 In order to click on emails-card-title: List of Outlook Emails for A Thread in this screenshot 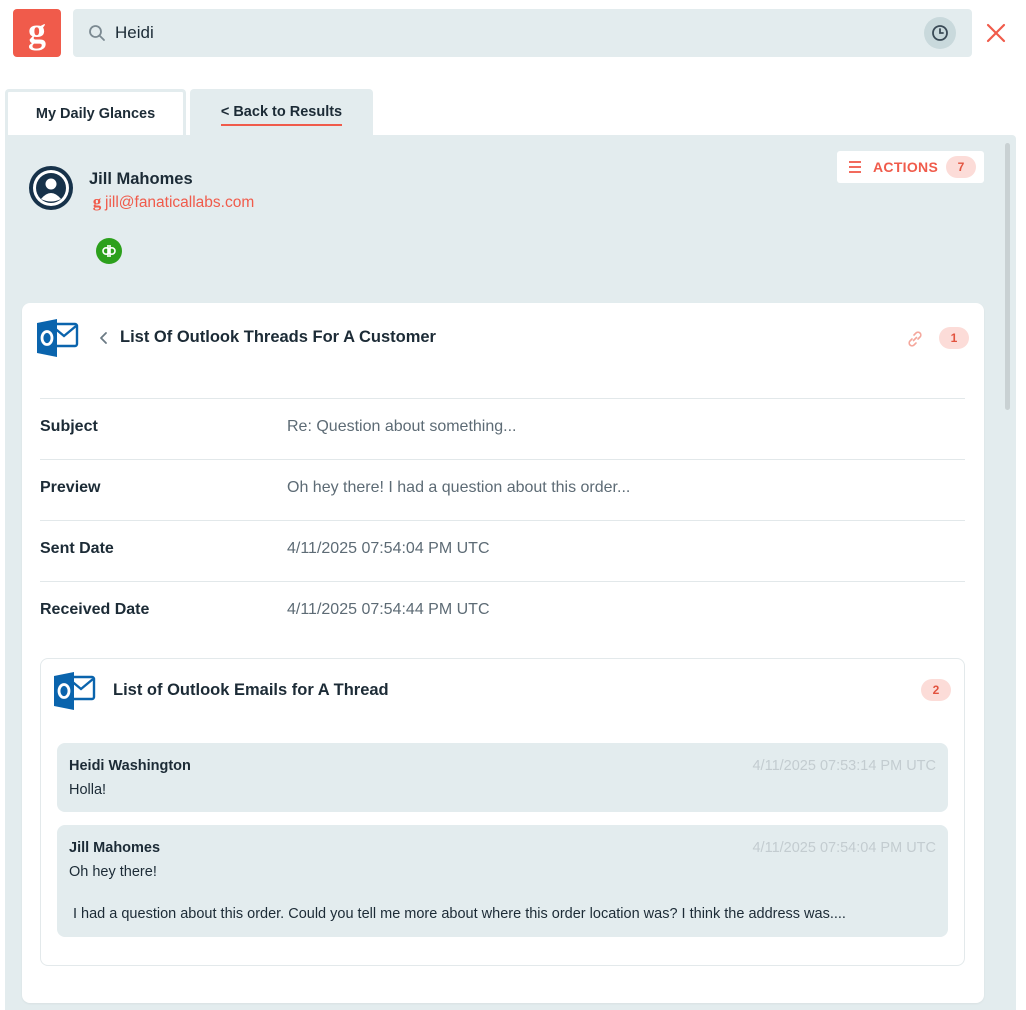, I will do `click(251, 690)`.